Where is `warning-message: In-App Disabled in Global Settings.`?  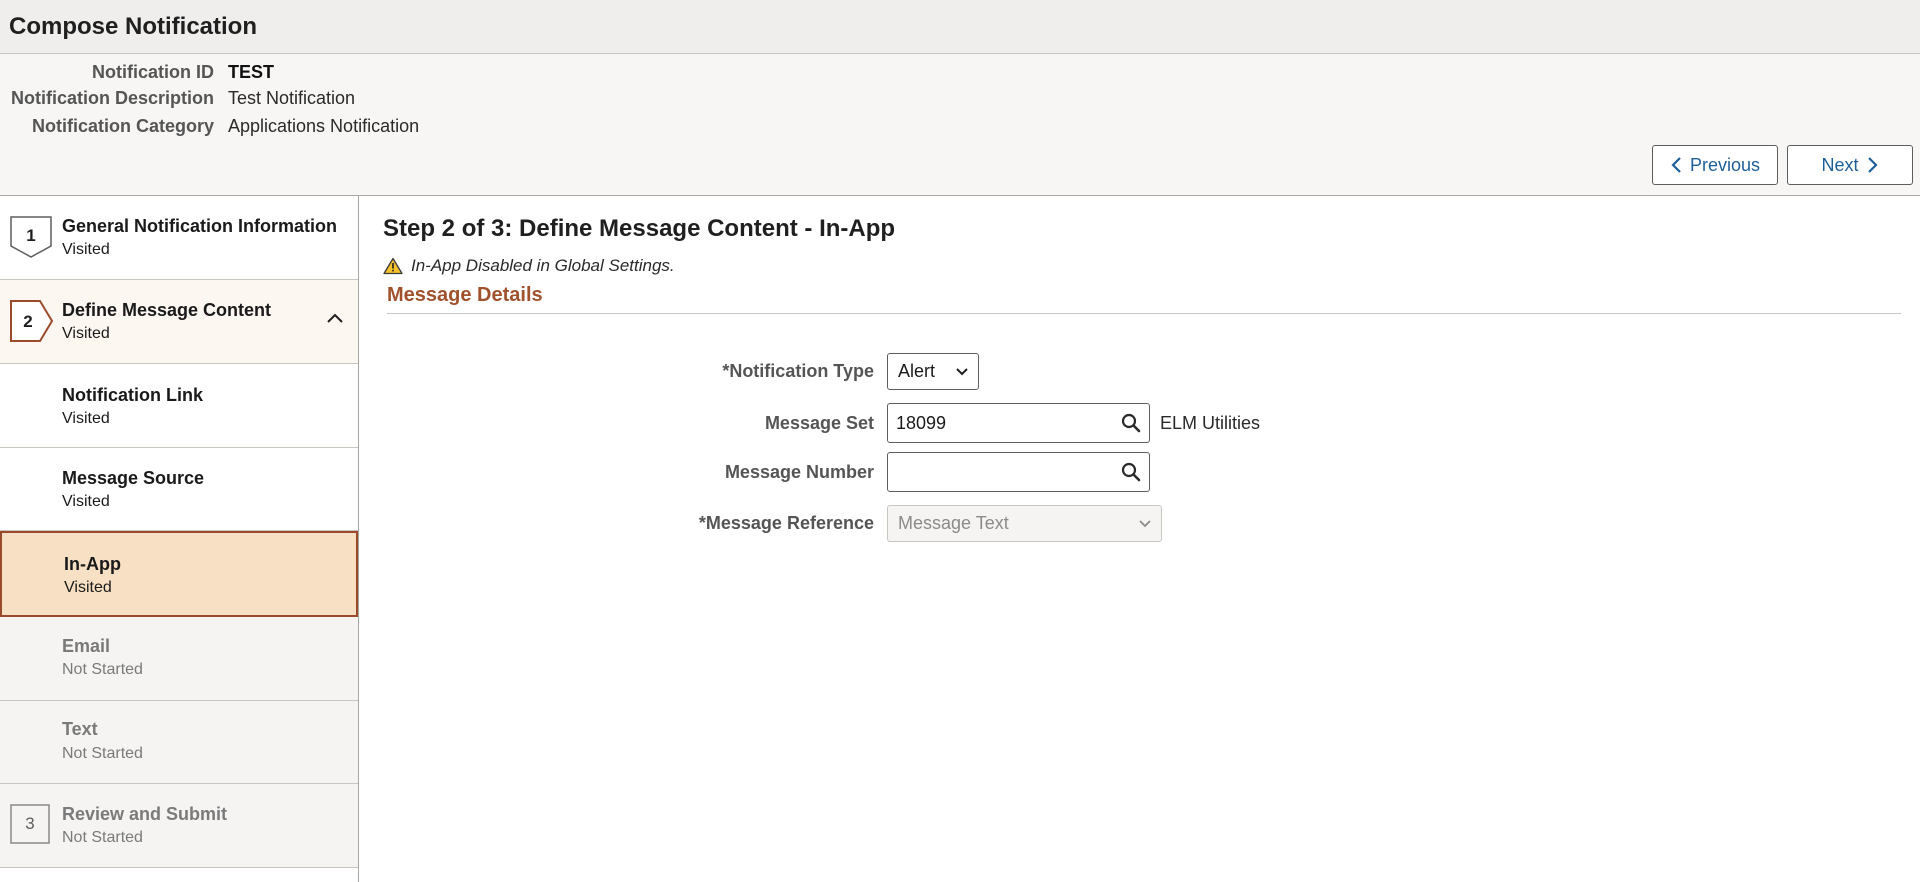 warning-message: In-App Disabled in Global Settings. is located at coordinates (529, 266).